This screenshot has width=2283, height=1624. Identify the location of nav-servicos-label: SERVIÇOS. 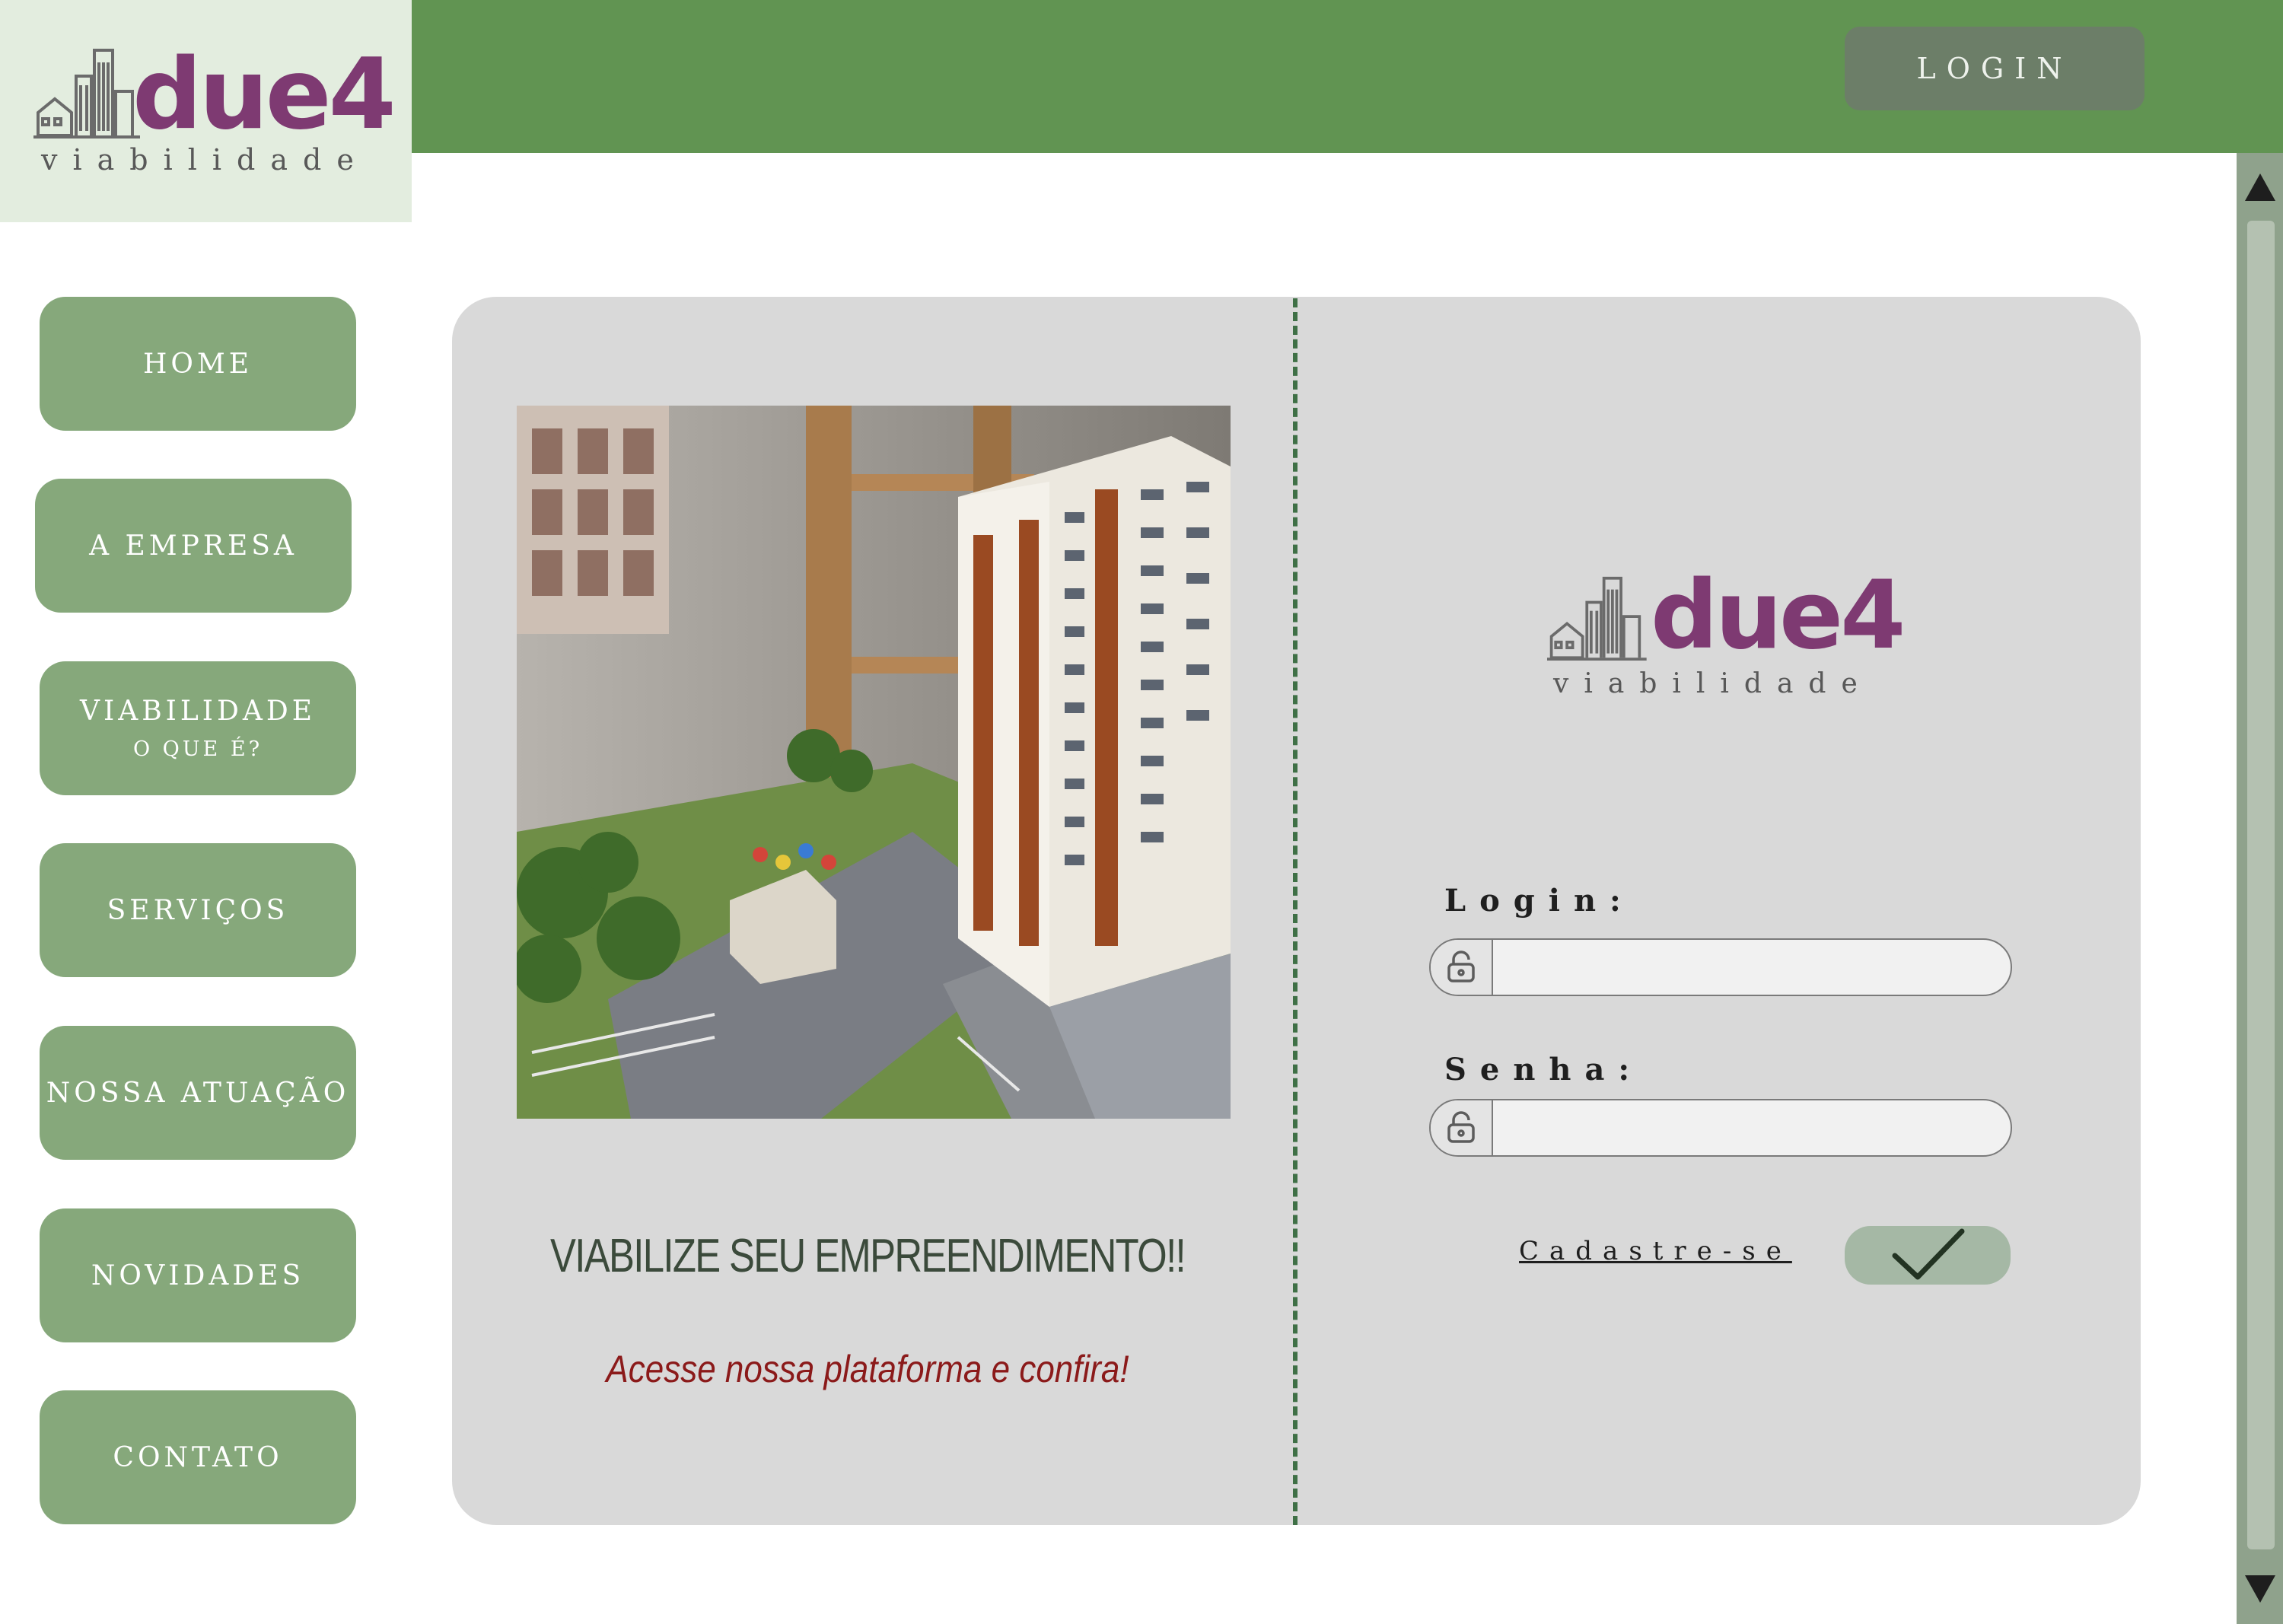
(198, 910).